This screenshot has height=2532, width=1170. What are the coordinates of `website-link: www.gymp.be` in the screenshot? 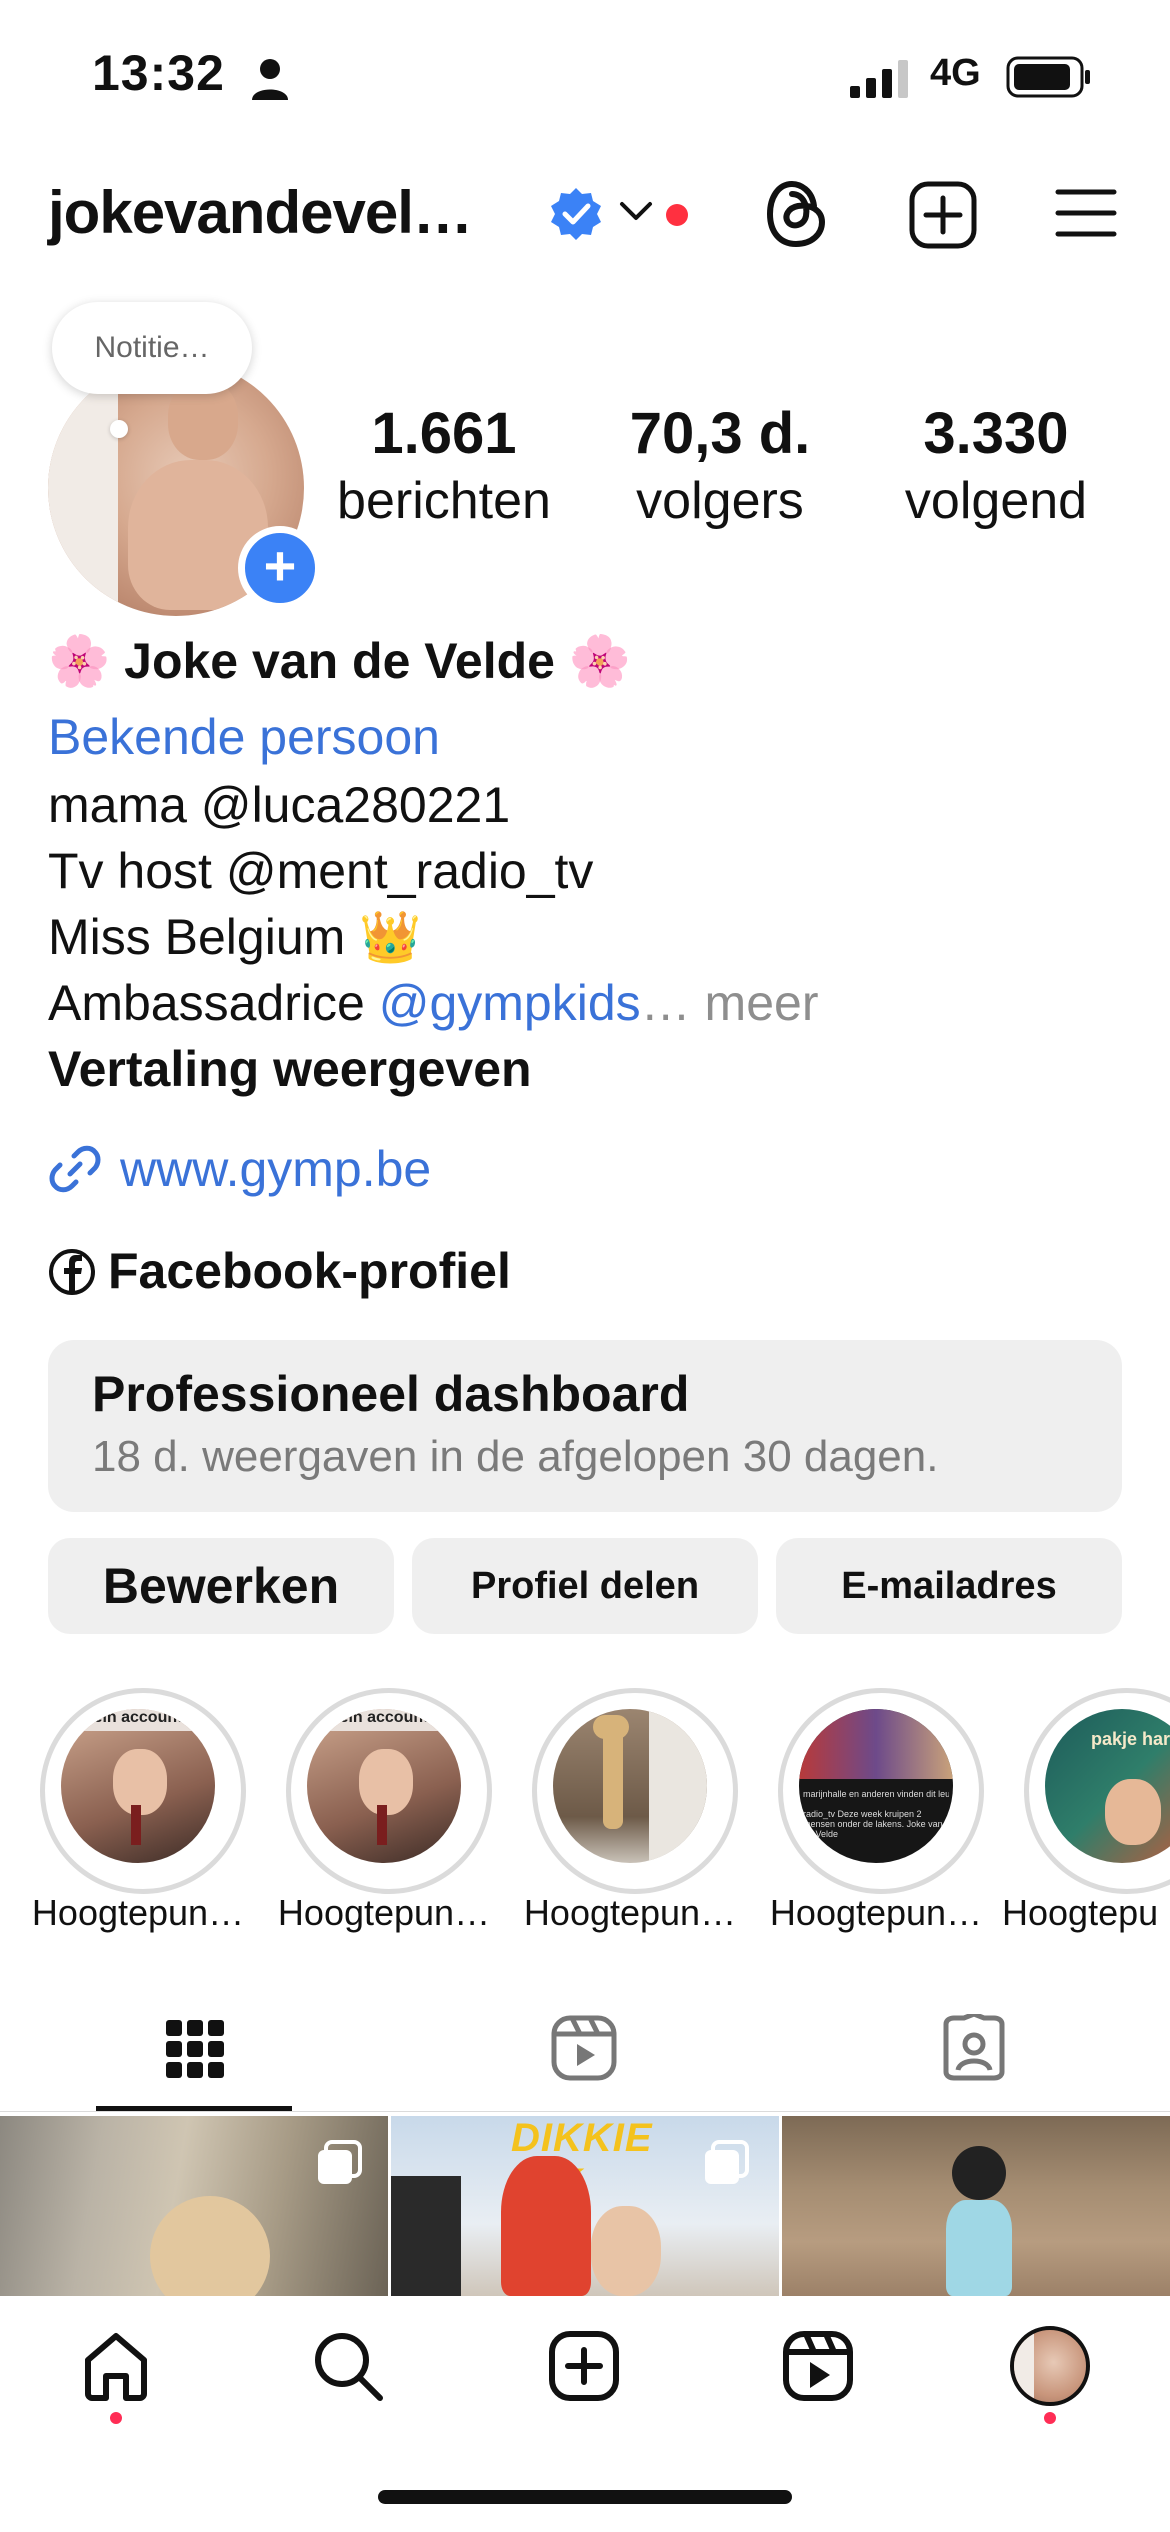 It's located at (275, 1169).